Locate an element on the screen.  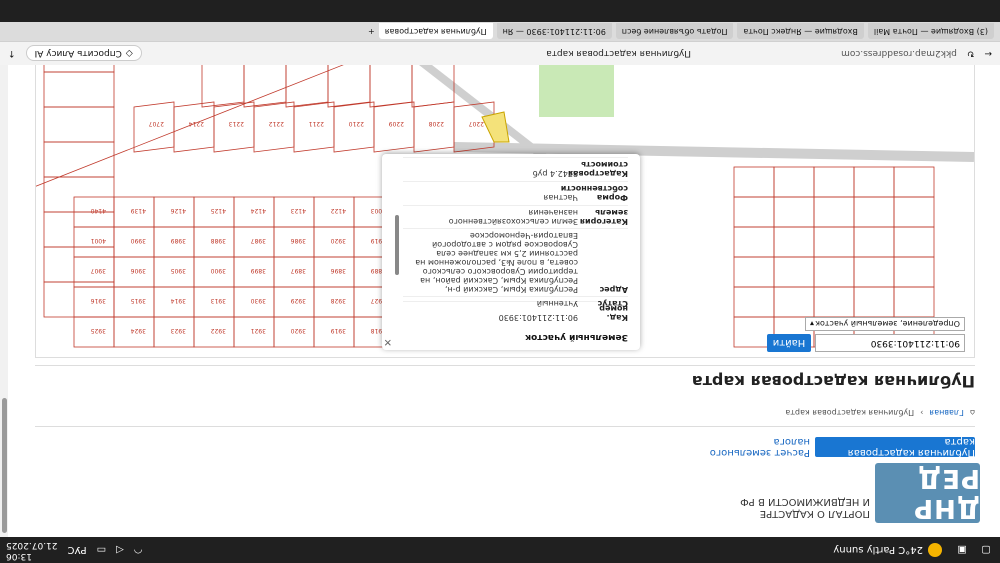
share-icon: ↑ is located at coordinates (12, 54).